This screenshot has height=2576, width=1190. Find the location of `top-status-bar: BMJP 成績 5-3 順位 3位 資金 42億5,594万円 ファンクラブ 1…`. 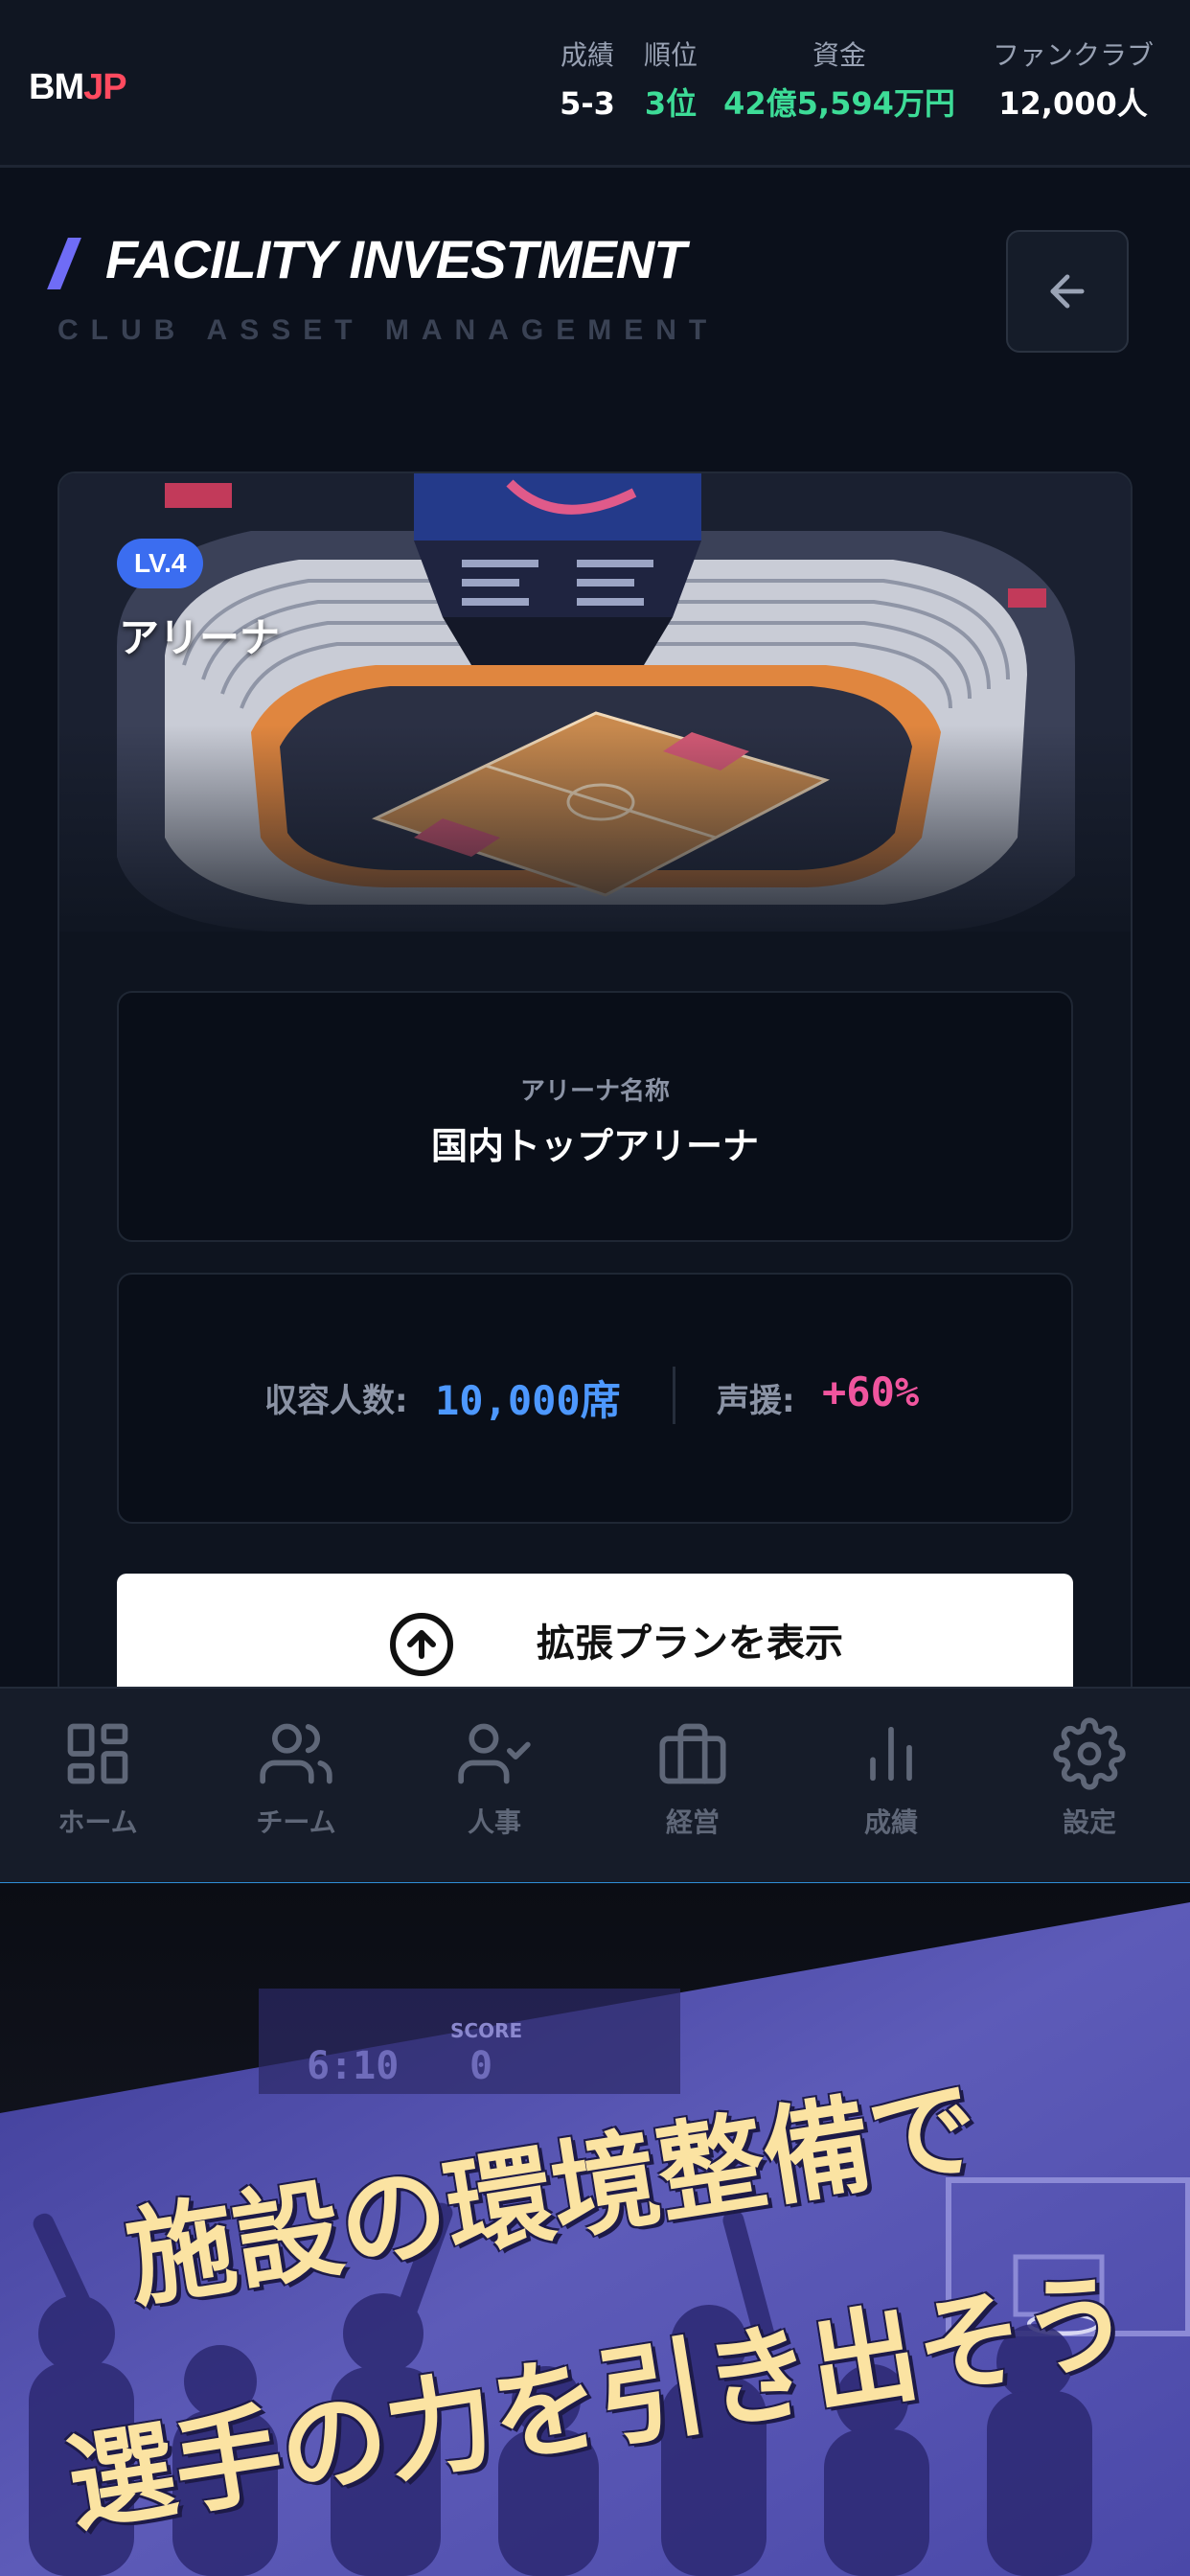

top-status-bar: BMJP 成績 5-3 順位 3位 資金 42億5,594万円 ファンクラブ 1… is located at coordinates (595, 84).